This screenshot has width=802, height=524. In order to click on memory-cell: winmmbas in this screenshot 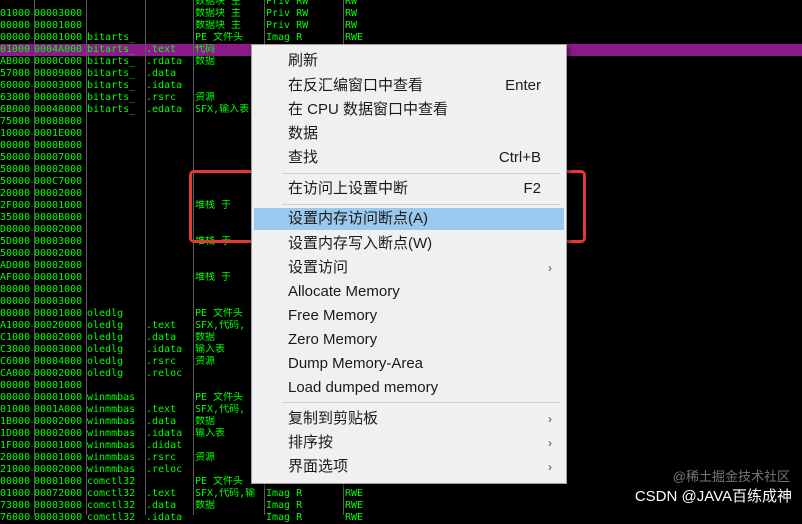, I will do `click(111, 457)`.